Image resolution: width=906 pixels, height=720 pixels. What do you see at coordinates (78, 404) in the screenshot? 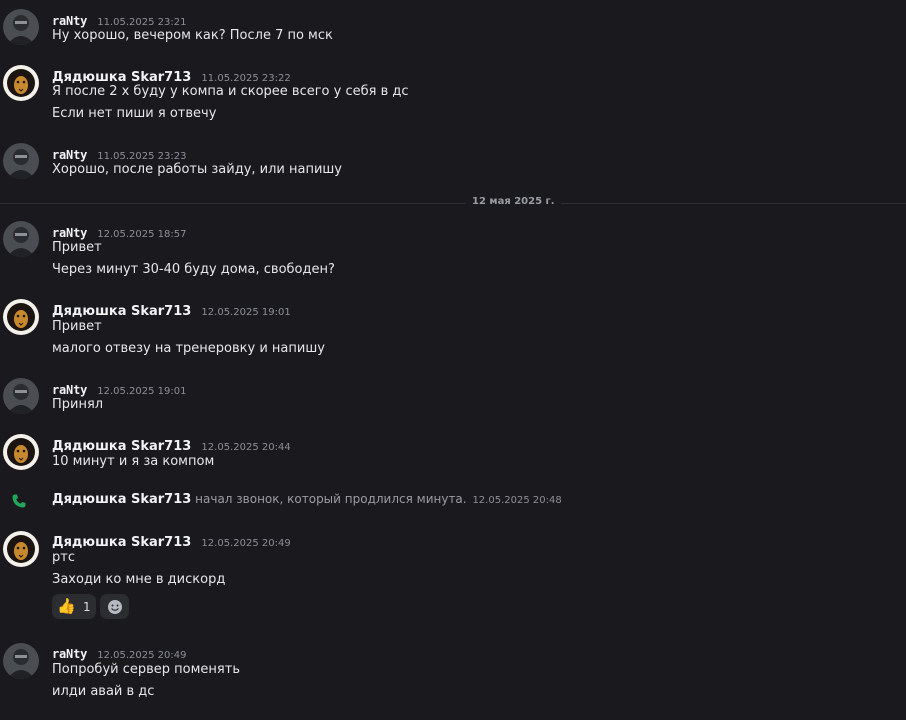
I see `message-text: Принял` at bounding box center [78, 404].